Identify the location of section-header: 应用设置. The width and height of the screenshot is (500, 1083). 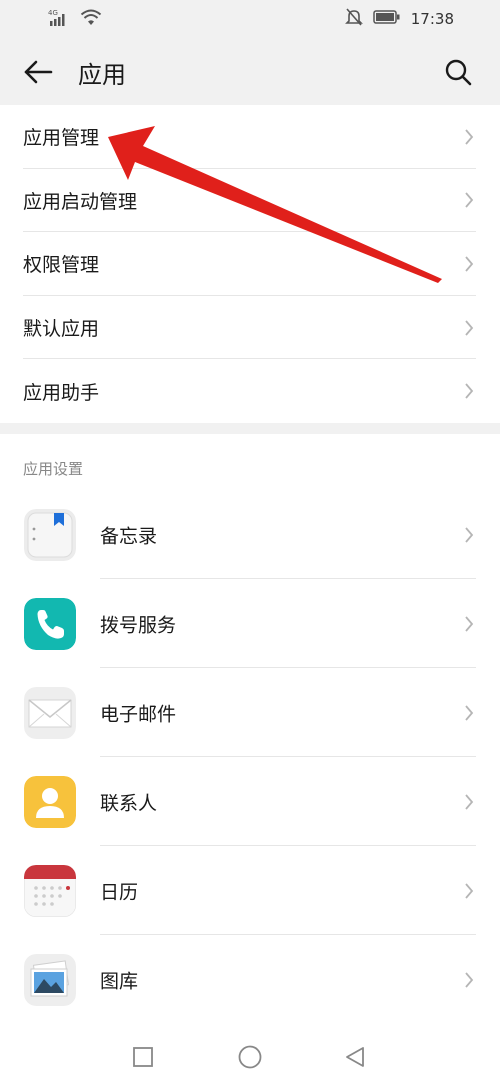
(53, 469).